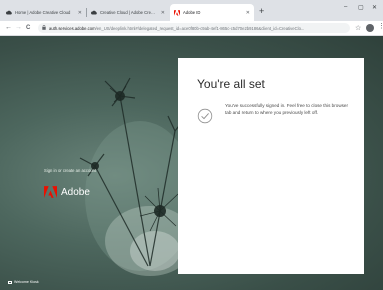 This screenshot has height=290, width=383. Describe the element at coordinates (50, 192) in the screenshot. I see `adobe-logo-icon` at that location.